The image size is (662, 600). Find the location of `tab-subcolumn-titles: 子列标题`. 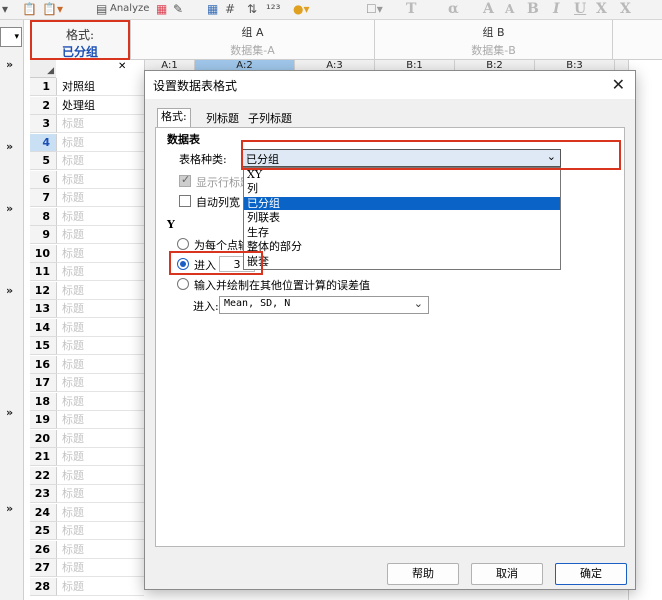

tab-subcolumn-titles: 子列标题 is located at coordinates (270, 119).